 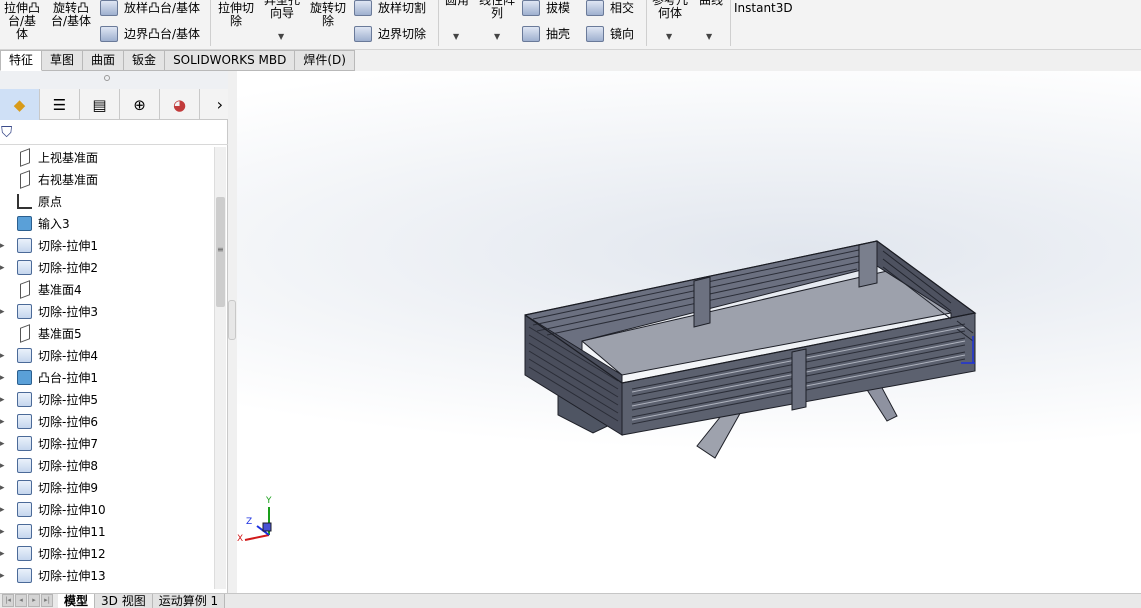 What do you see at coordinates (21, 600) in the screenshot?
I see `prev-tab-icon: ◂` at bounding box center [21, 600].